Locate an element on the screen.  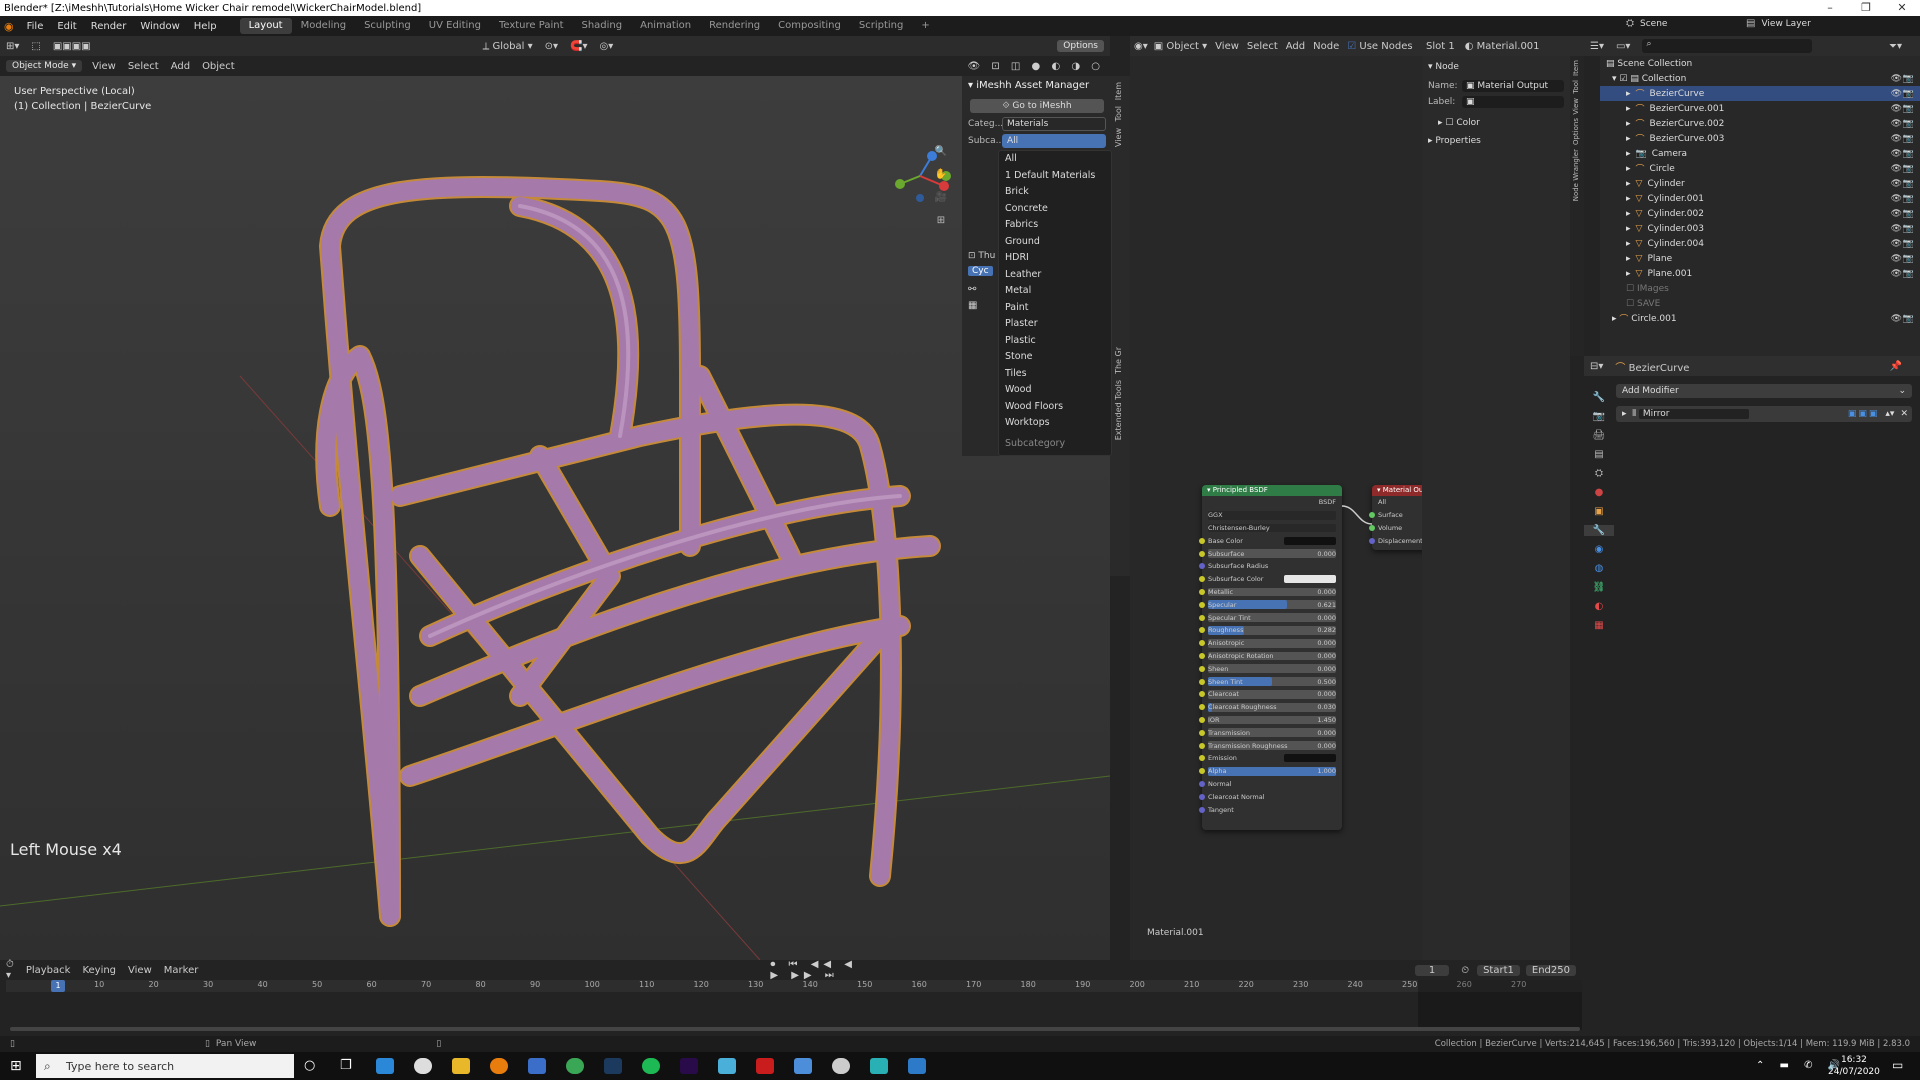
outliner-item: ▸ ⌒ BezierCurve 👁 📷 is located at coordinates (1760, 93).